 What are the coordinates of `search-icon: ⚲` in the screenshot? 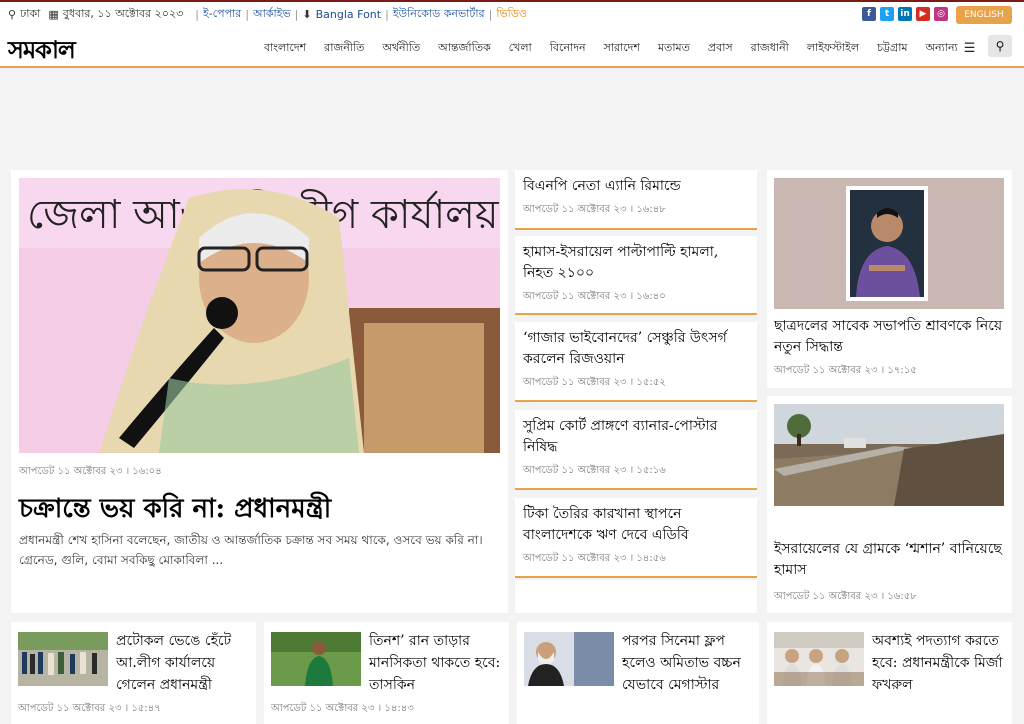 It's located at (1000, 46).